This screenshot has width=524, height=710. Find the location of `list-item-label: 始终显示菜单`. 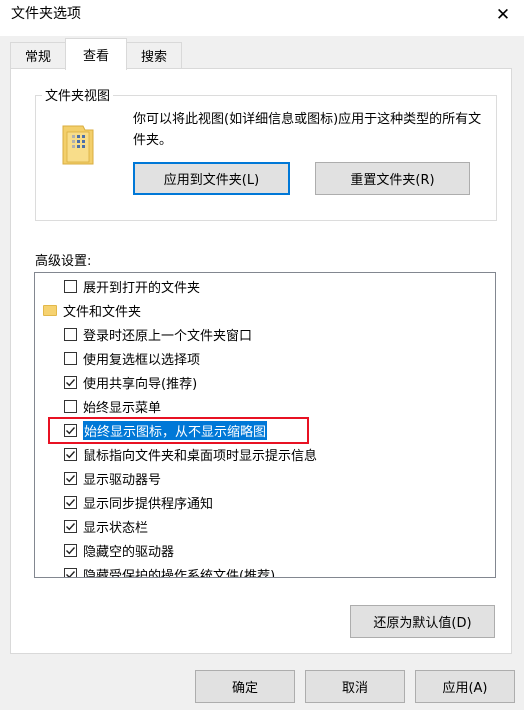

list-item-label: 始终显示菜单 is located at coordinates (122, 408).